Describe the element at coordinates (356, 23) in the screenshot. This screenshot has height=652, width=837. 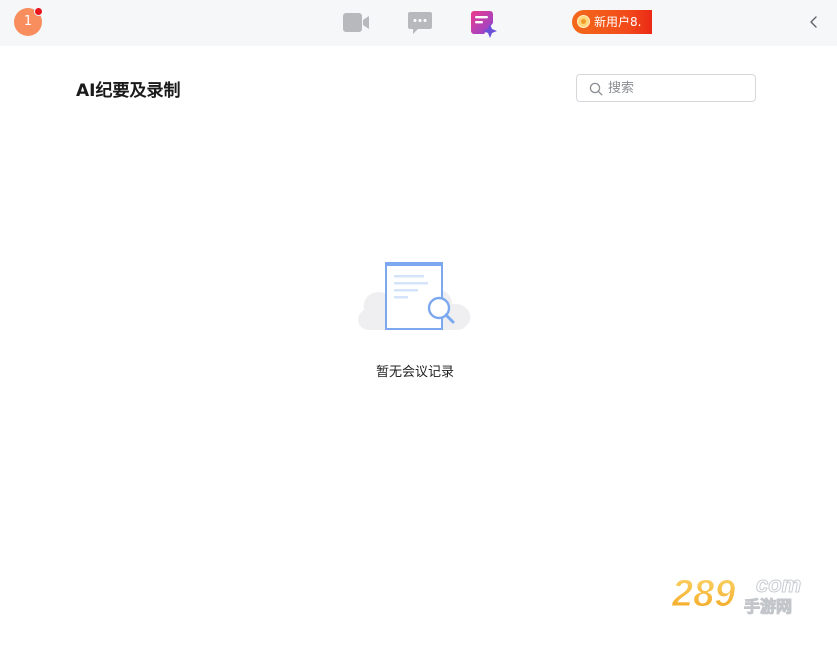
I see `video-camera-icon` at that location.